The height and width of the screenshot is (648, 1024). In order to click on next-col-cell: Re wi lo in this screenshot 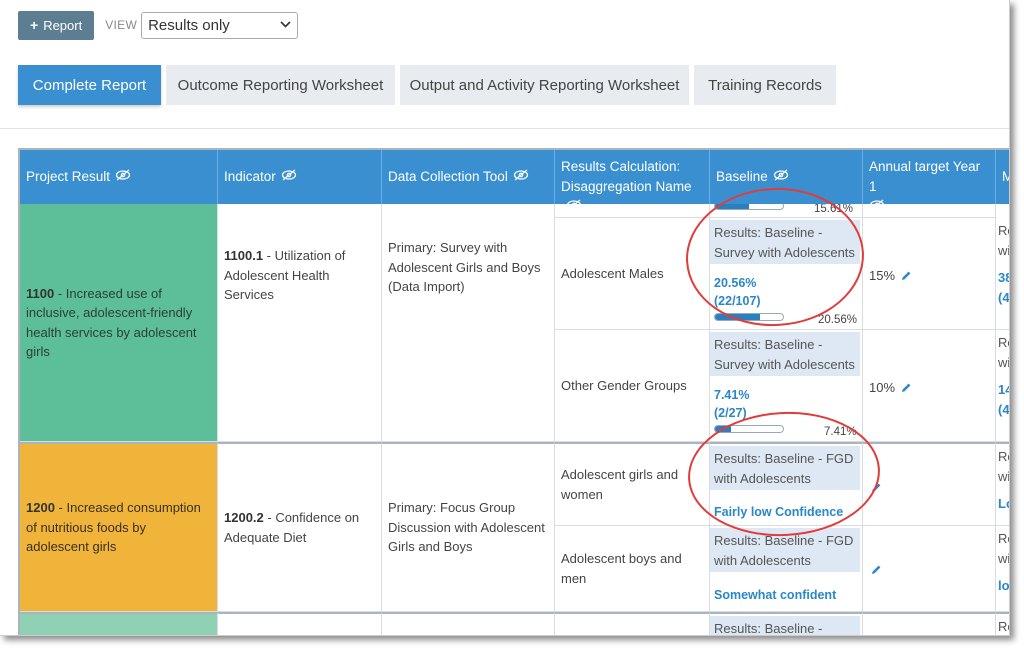, I will do `click(1002, 569)`.